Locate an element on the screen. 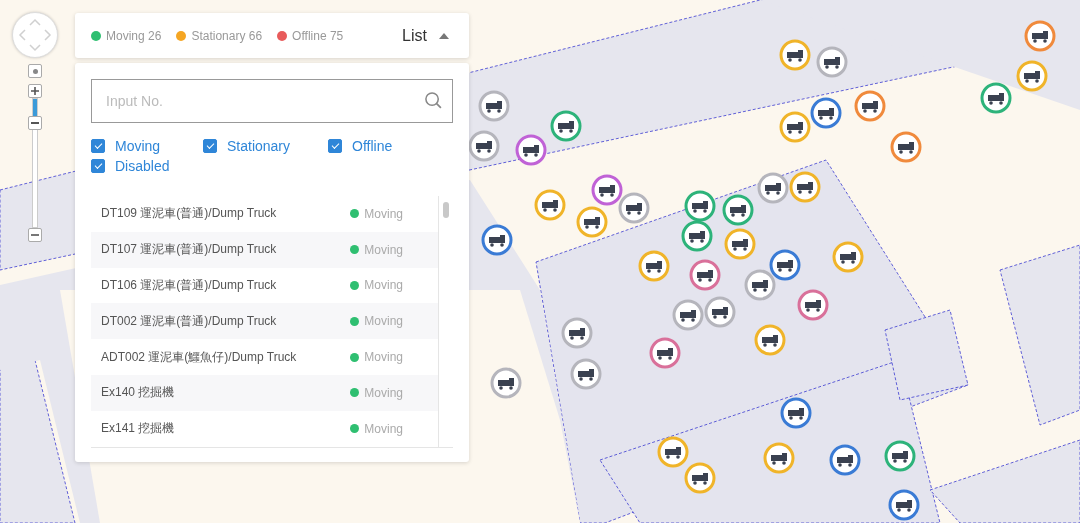 The width and height of the screenshot is (1080, 523). vehicle-row: Ex141 挖掘機 Moving is located at coordinates (264, 428).